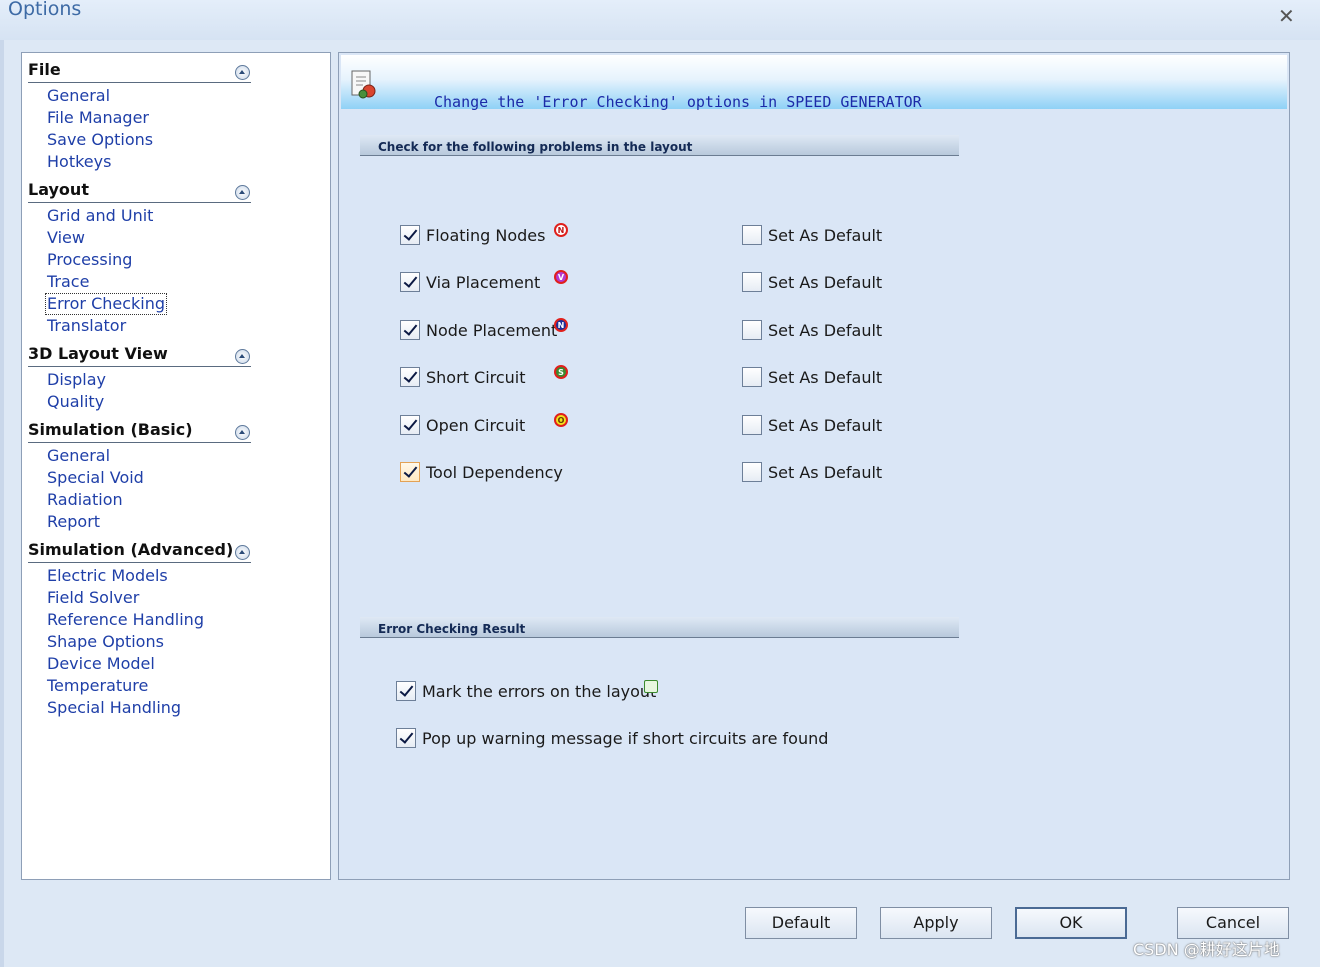 Image resolution: width=1320 pixels, height=967 pixels. I want to click on apply-button: Apply, so click(936, 923).